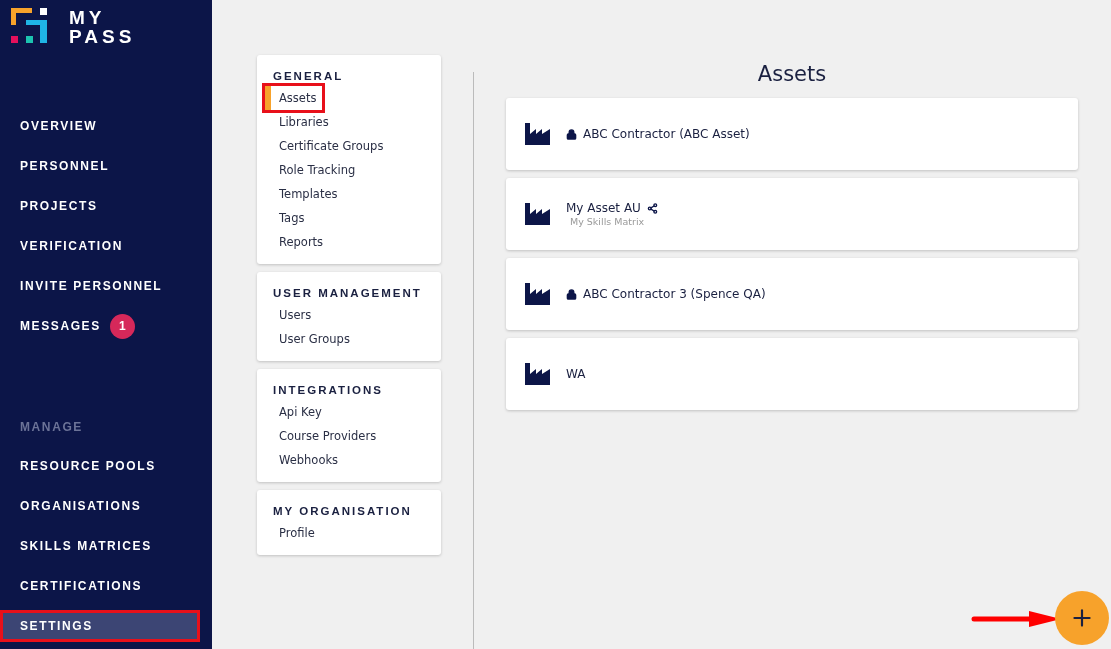 The height and width of the screenshot is (649, 1111). I want to click on brand-name: MY PASS, so click(102, 27).